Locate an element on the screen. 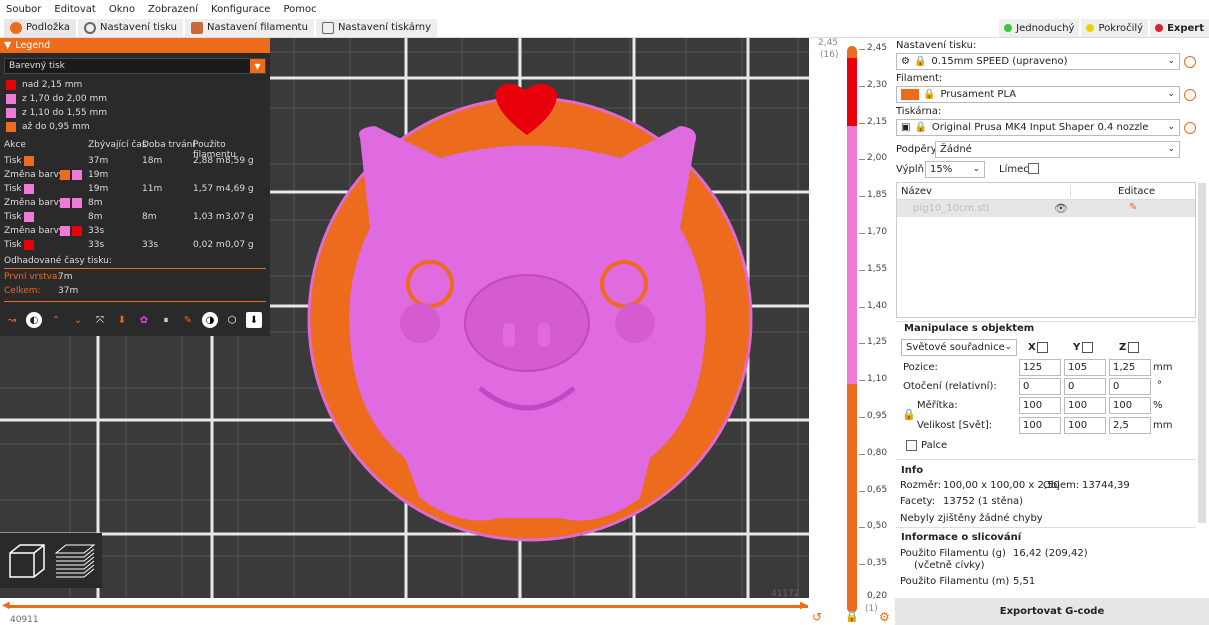 Image resolution: width=1209 pixels, height=625 pixels. list-item: pig10_10cm.stl 👁 ✎ is located at coordinates (1046, 208).